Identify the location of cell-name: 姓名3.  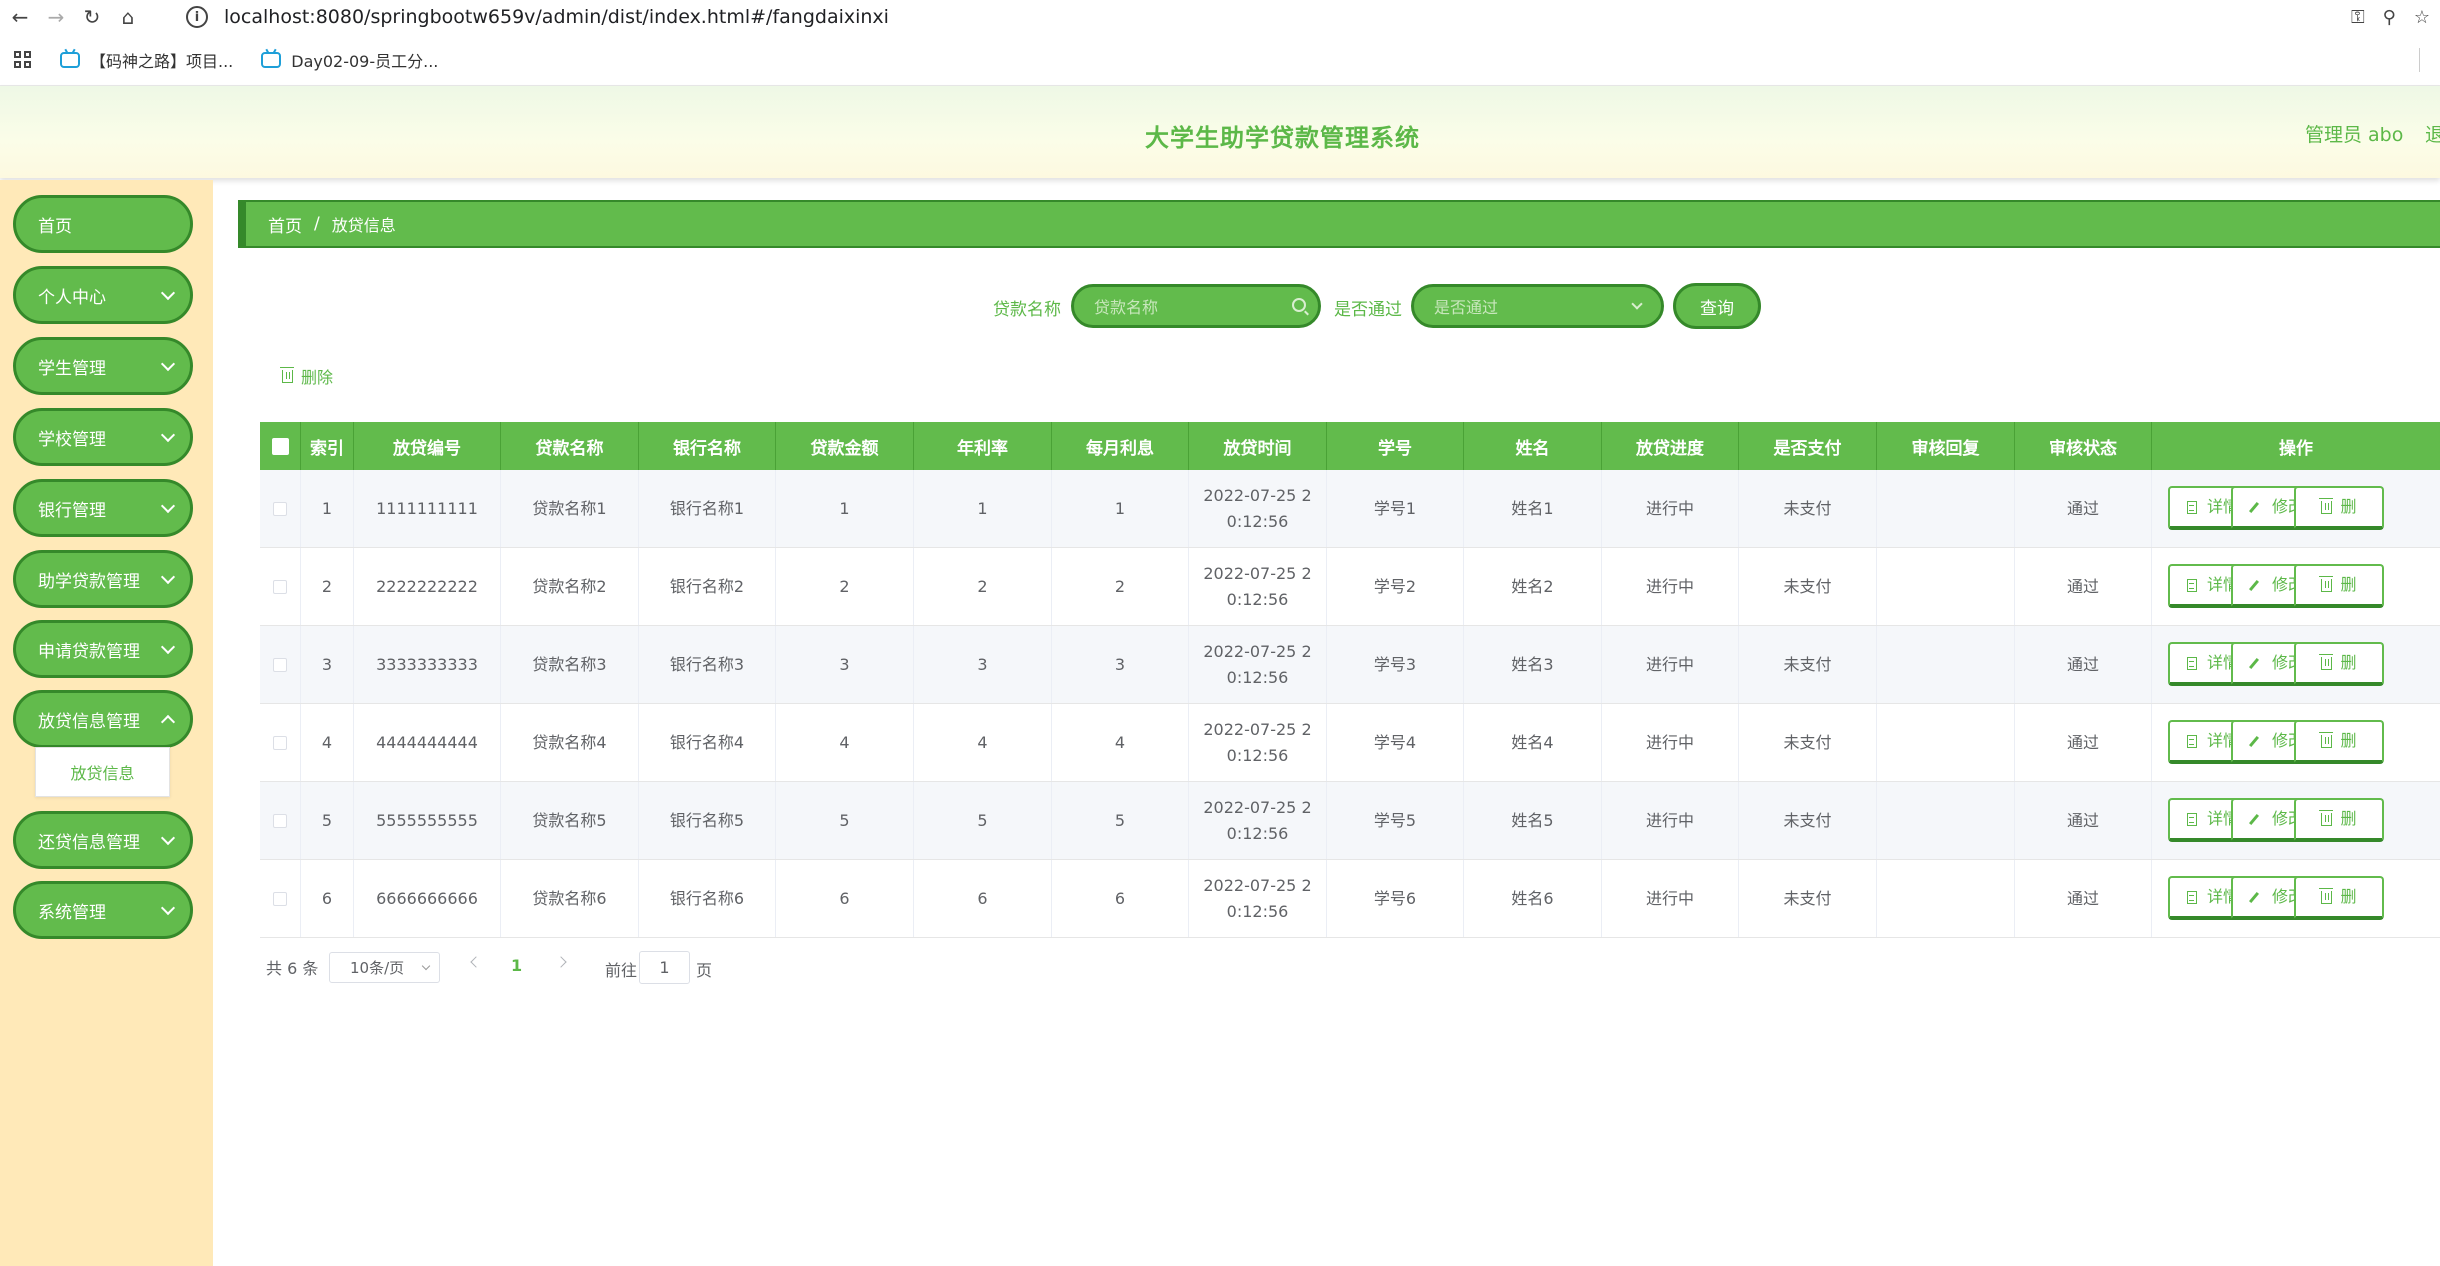
(1533, 664).